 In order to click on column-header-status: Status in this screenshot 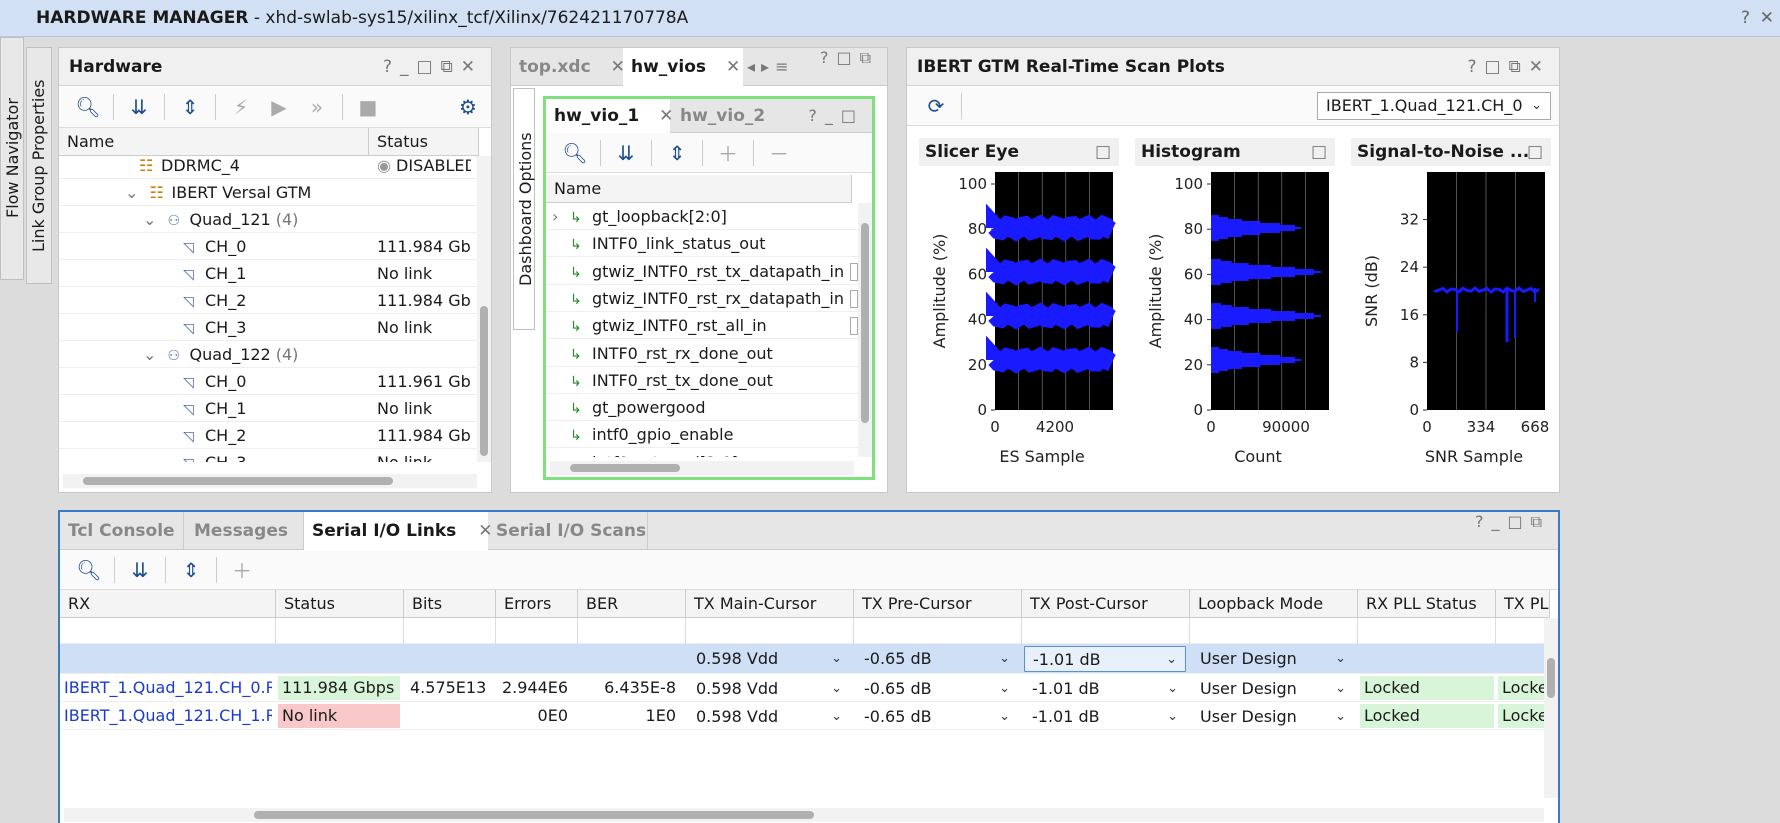, I will do `click(424, 142)`.